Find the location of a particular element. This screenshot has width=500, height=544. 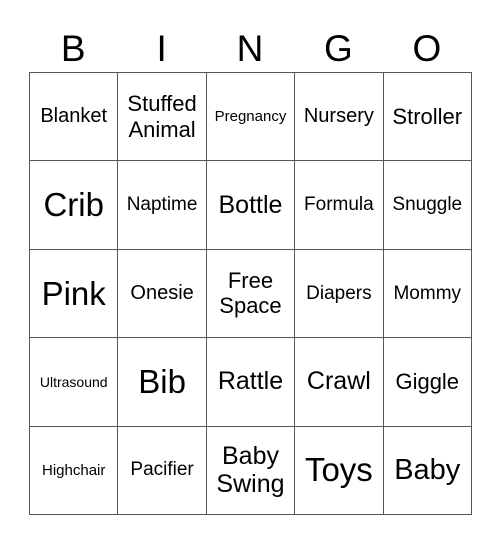

bingo-cell: Rattle is located at coordinates (250, 382).